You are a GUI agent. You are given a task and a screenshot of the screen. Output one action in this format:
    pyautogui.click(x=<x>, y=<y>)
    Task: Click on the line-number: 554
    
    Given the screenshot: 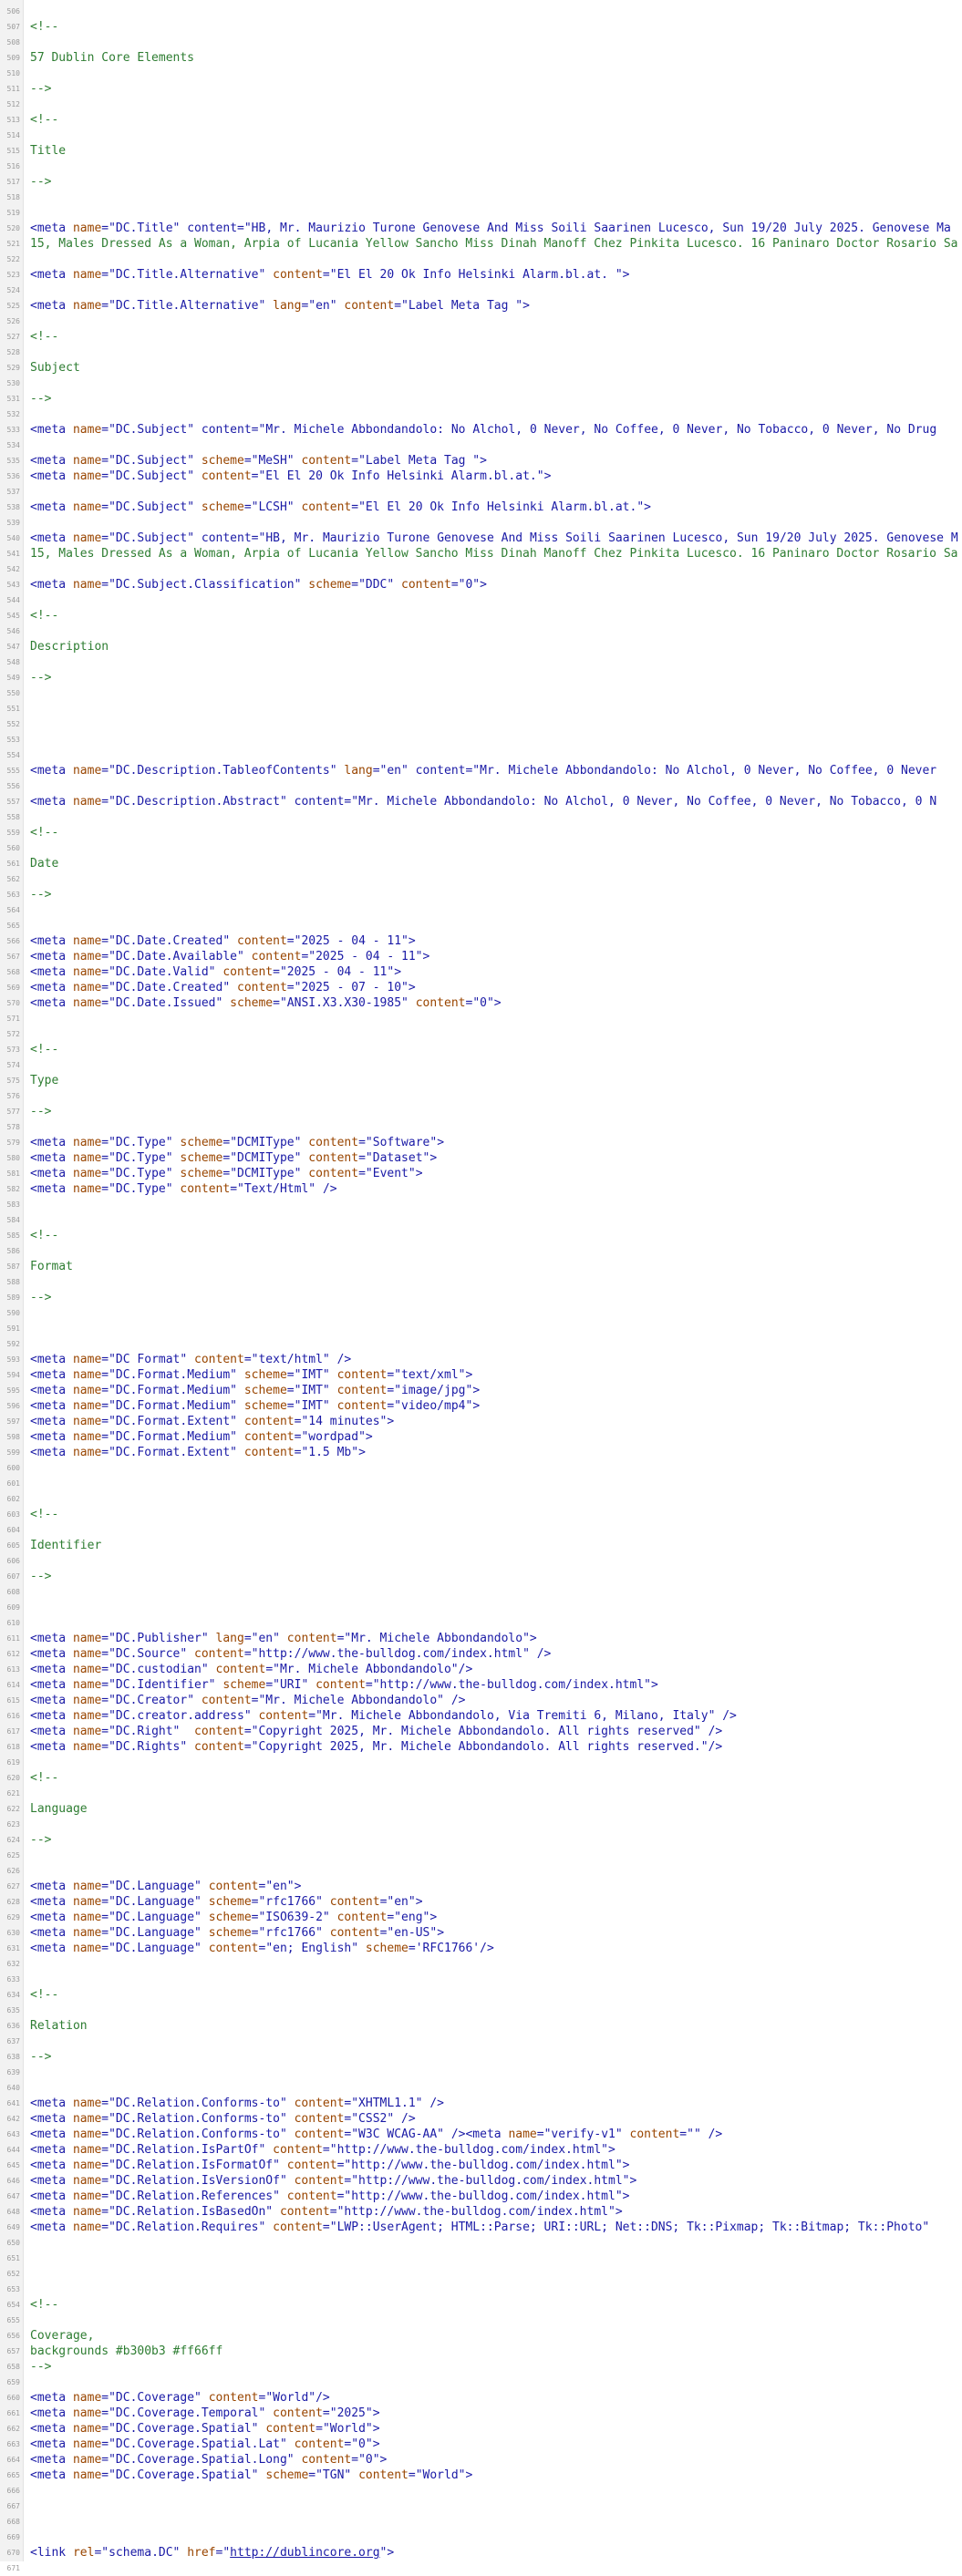 What is the action you would take?
    pyautogui.click(x=13, y=755)
    